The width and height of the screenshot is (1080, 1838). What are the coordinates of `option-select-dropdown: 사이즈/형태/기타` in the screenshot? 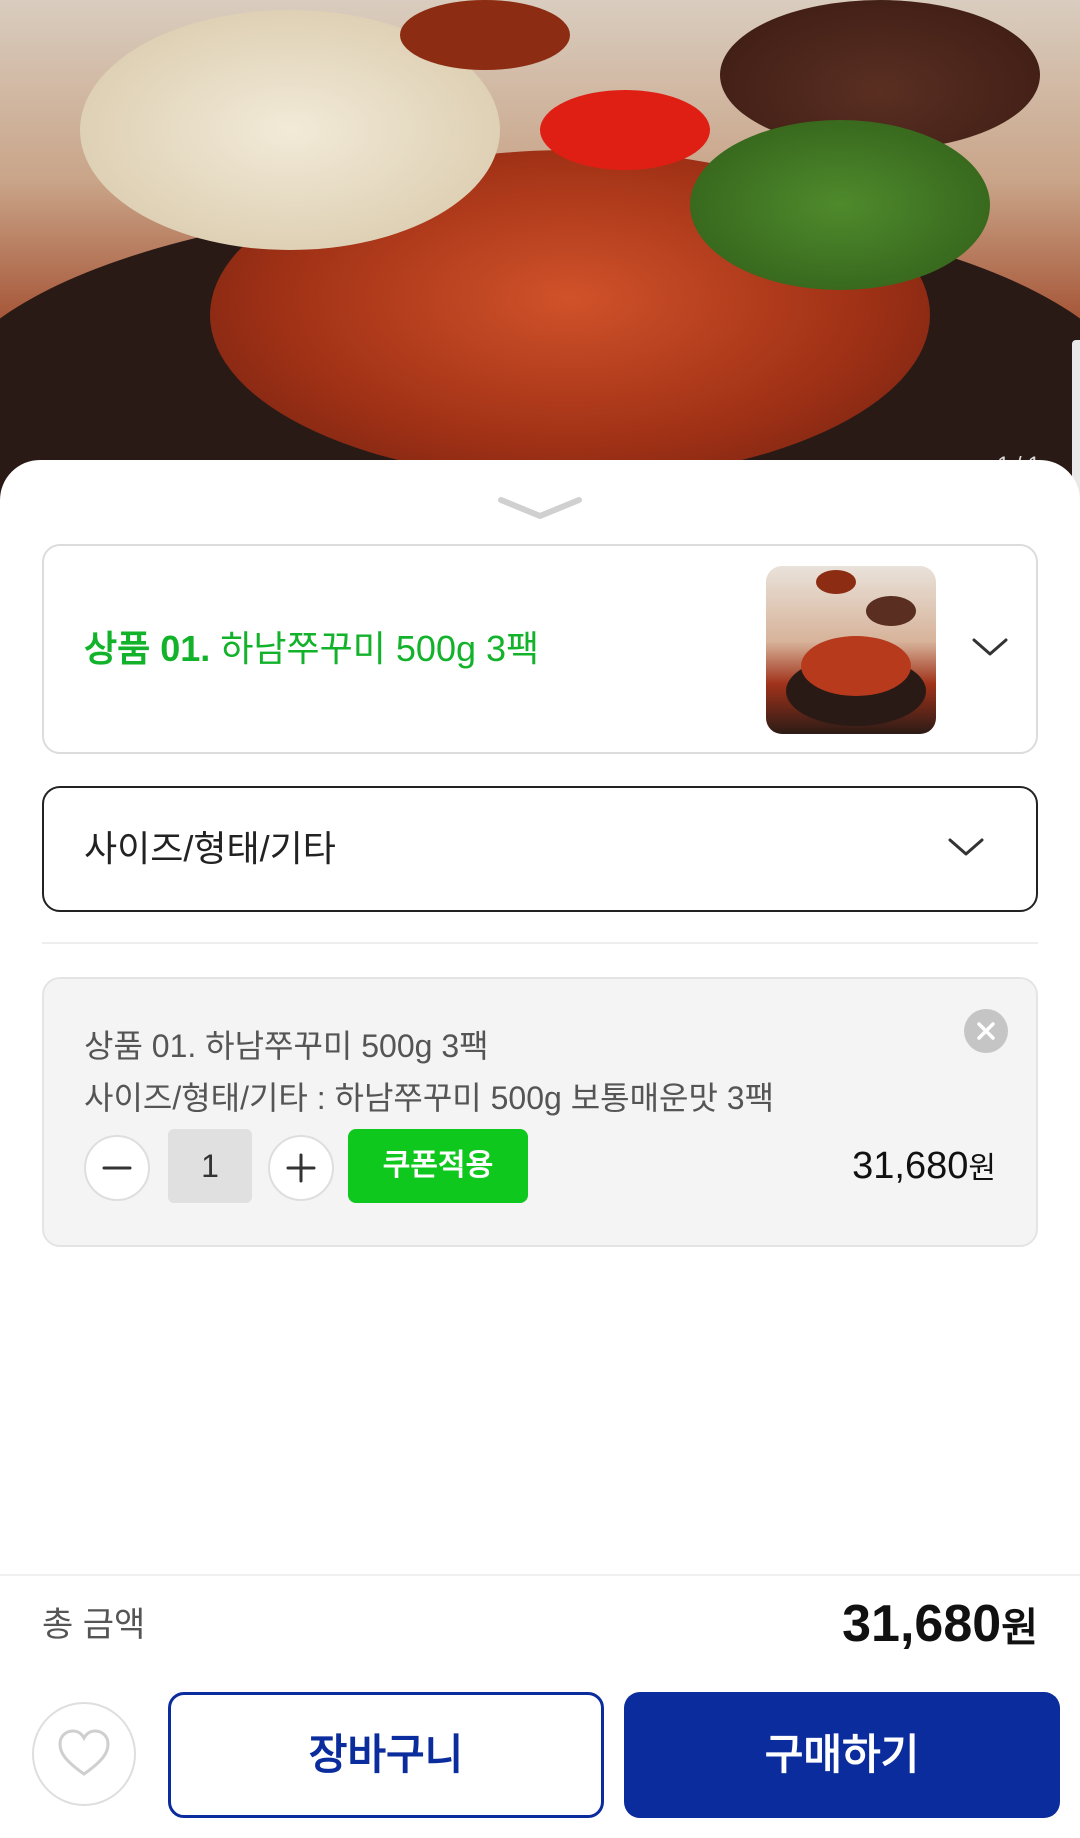 It's located at (540, 849).